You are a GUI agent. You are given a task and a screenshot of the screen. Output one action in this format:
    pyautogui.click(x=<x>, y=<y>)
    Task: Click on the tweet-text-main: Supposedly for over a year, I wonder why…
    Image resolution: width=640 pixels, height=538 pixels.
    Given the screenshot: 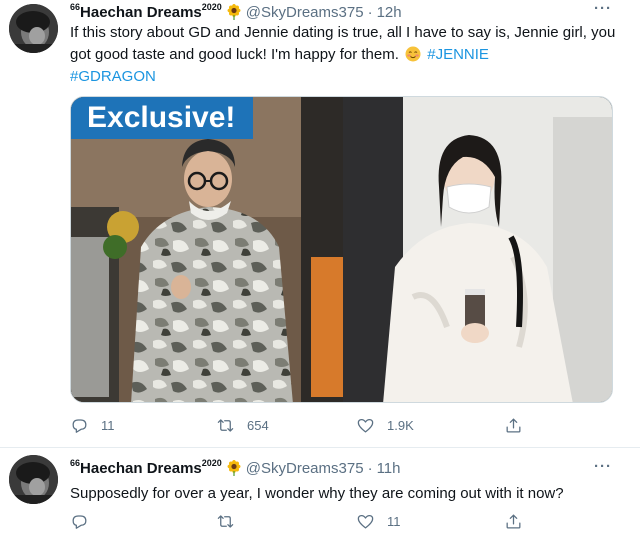 What is the action you would take?
    pyautogui.click(x=317, y=493)
    